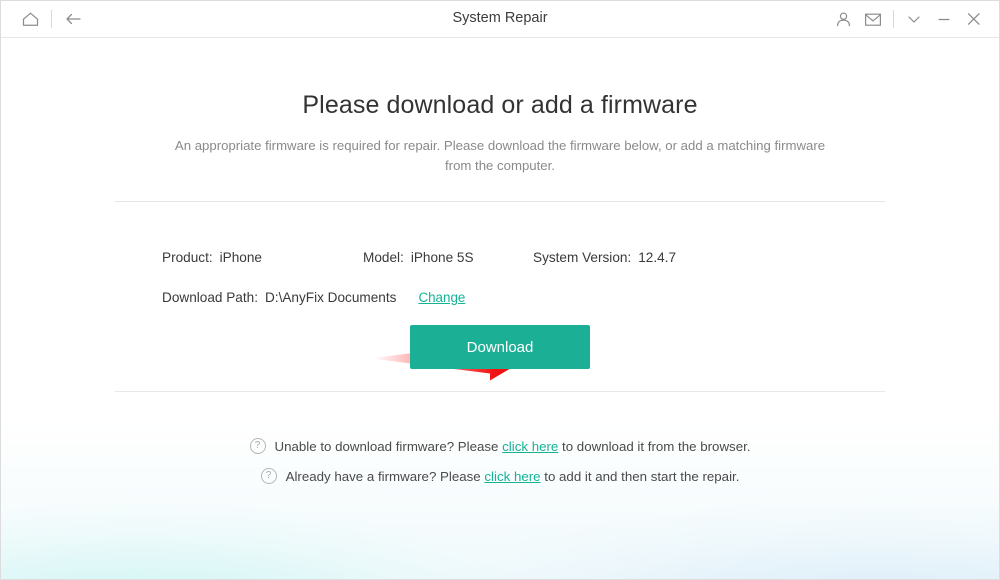 The image size is (1000, 580). Describe the element at coordinates (944, 19) in the screenshot. I see `minimize-icon` at that location.